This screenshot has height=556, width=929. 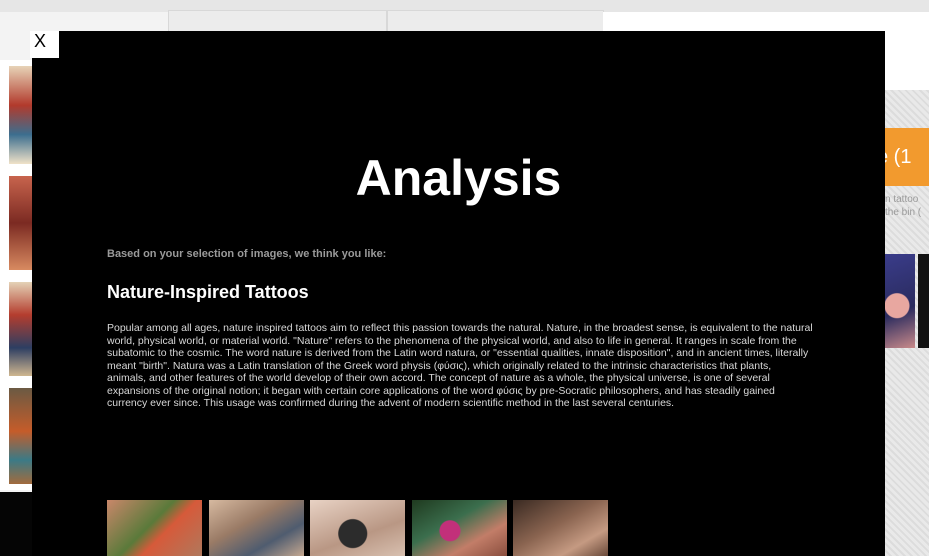 What do you see at coordinates (16, 524) in the screenshot?
I see `background-dark-area` at bounding box center [16, 524].